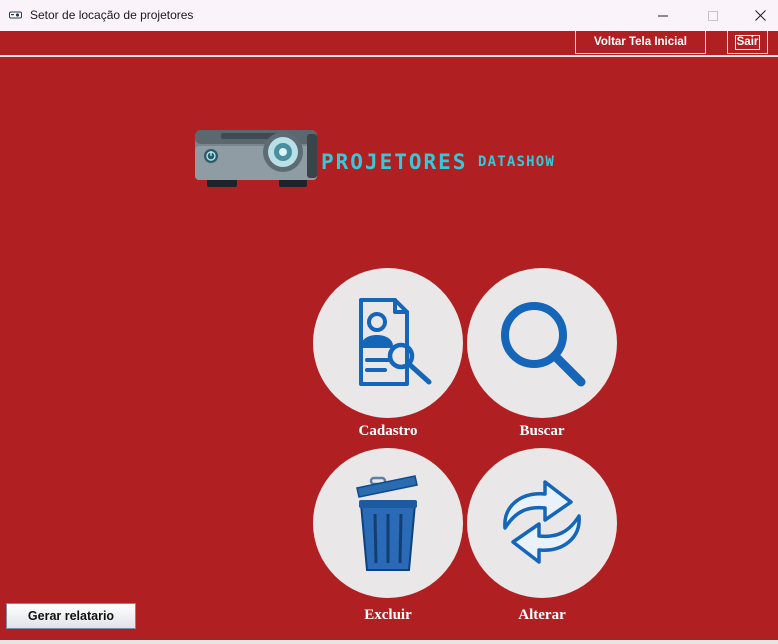  I want to click on alterar-label: Alterar, so click(542, 615).